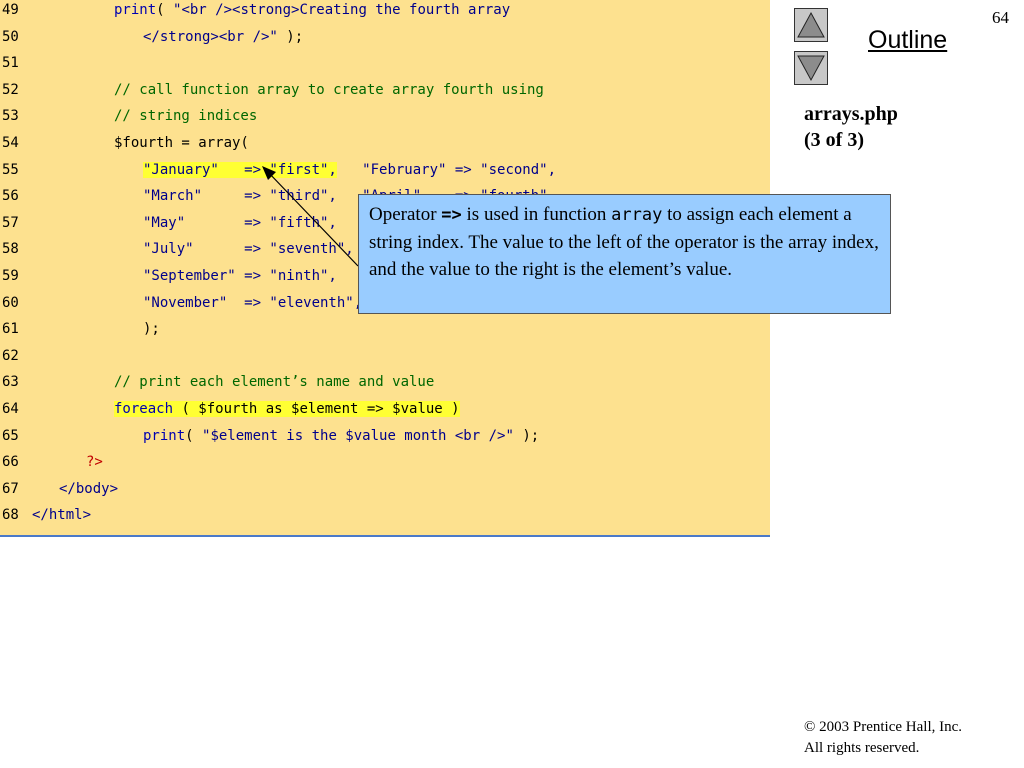 This screenshot has height=768, width=1024. Describe the element at coordinates (536, 214) in the screenshot. I see `callout-text-part2: is used in function` at that location.